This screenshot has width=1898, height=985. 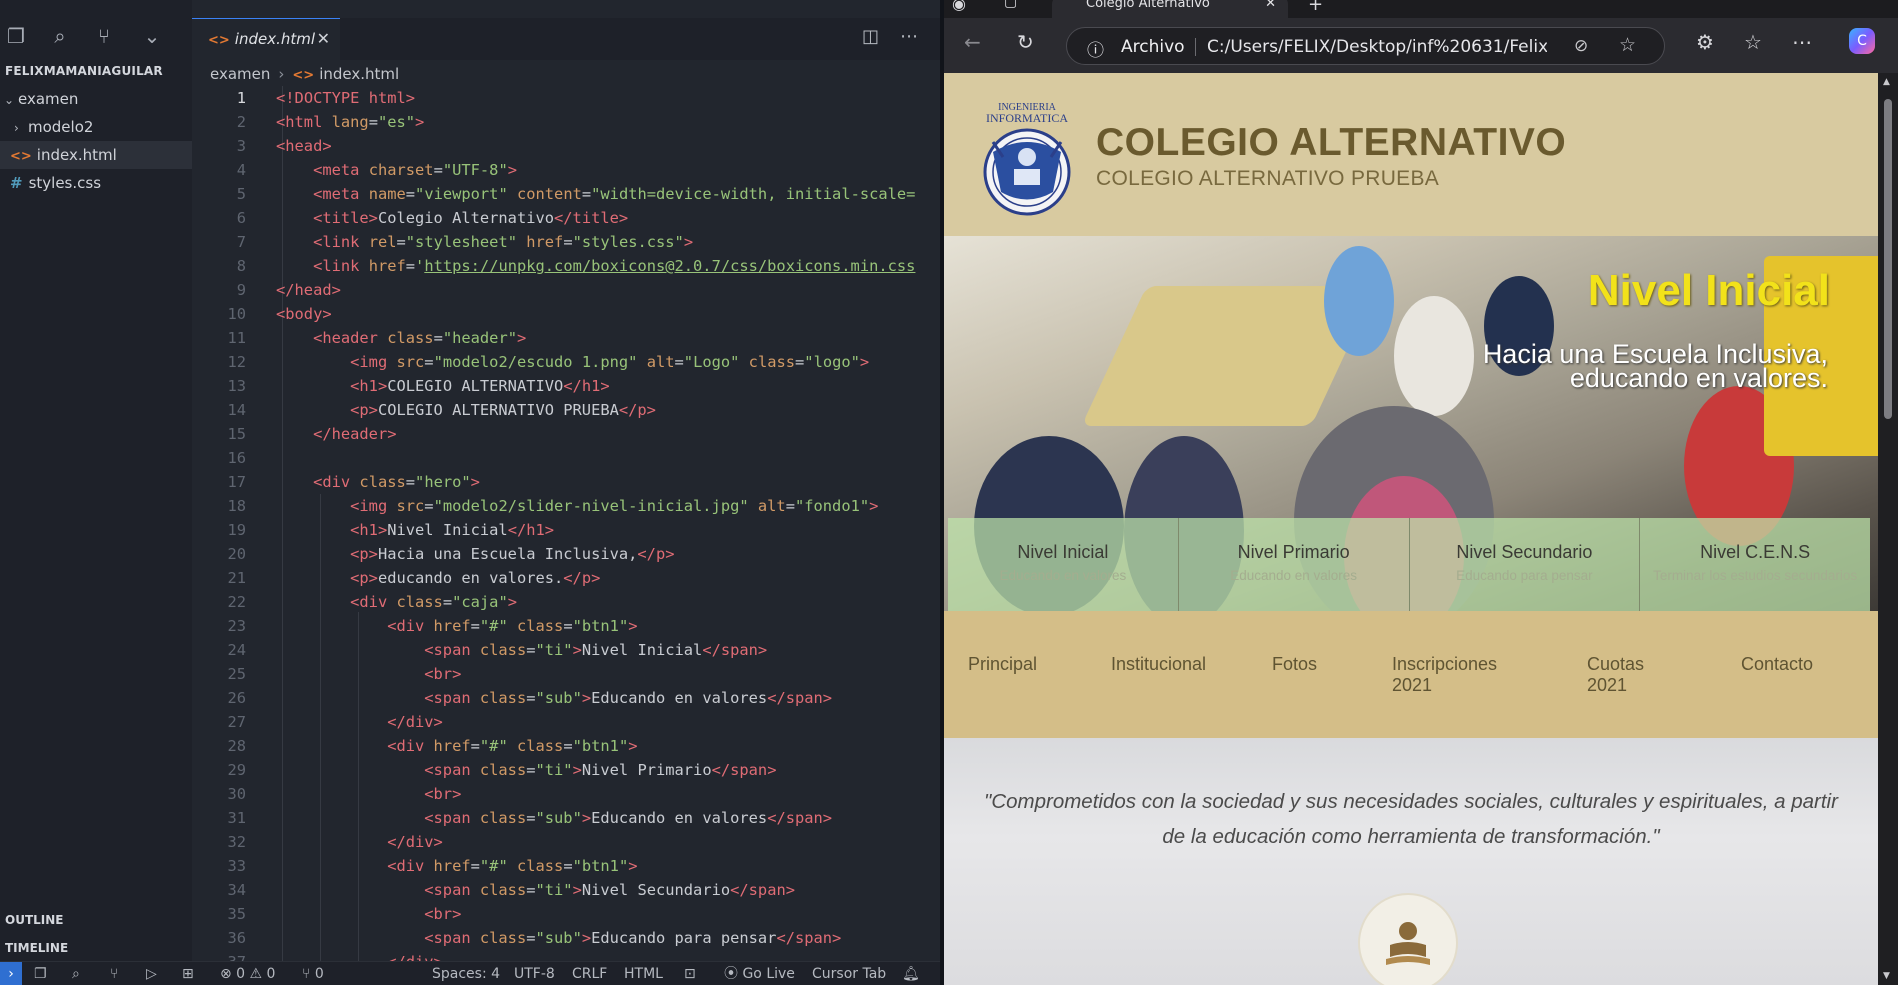 What do you see at coordinates (96, 99) in the screenshot?
I see `tree-folder-examen: ⌄ examen` at bounding box center [96, 99].